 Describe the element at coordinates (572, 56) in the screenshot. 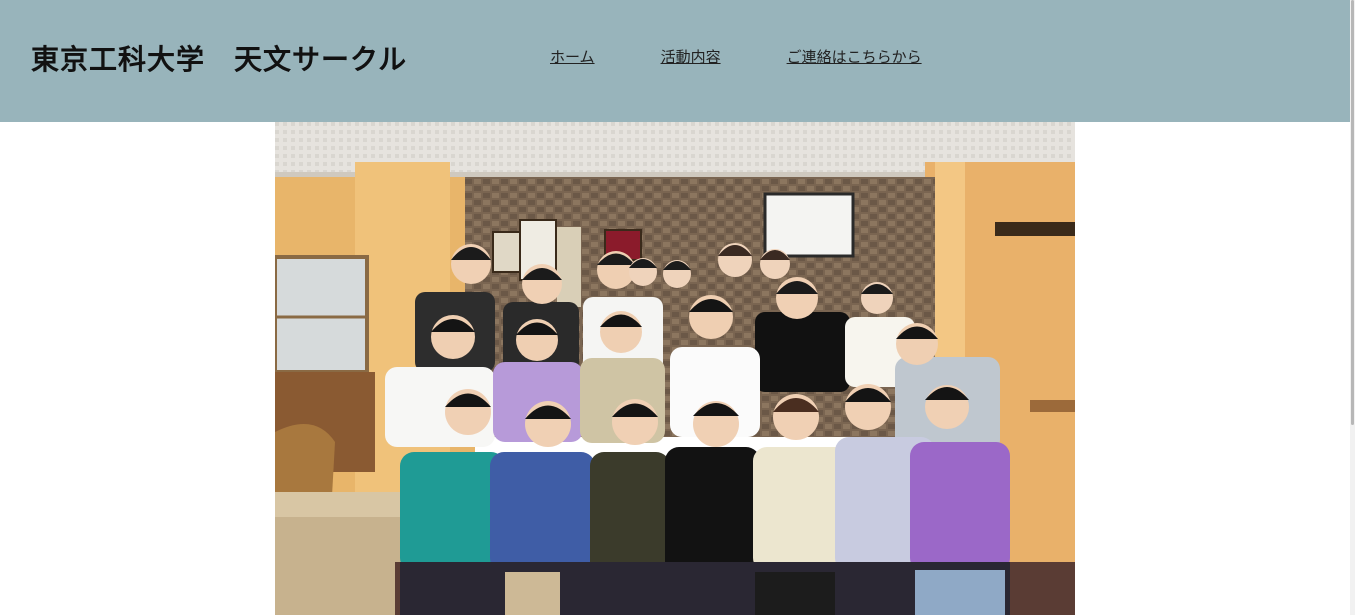

I see `nav-link-home: ホーム` at that location.